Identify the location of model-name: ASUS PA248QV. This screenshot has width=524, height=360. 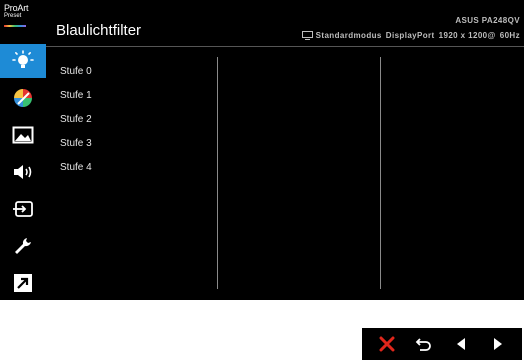
(487, 20).